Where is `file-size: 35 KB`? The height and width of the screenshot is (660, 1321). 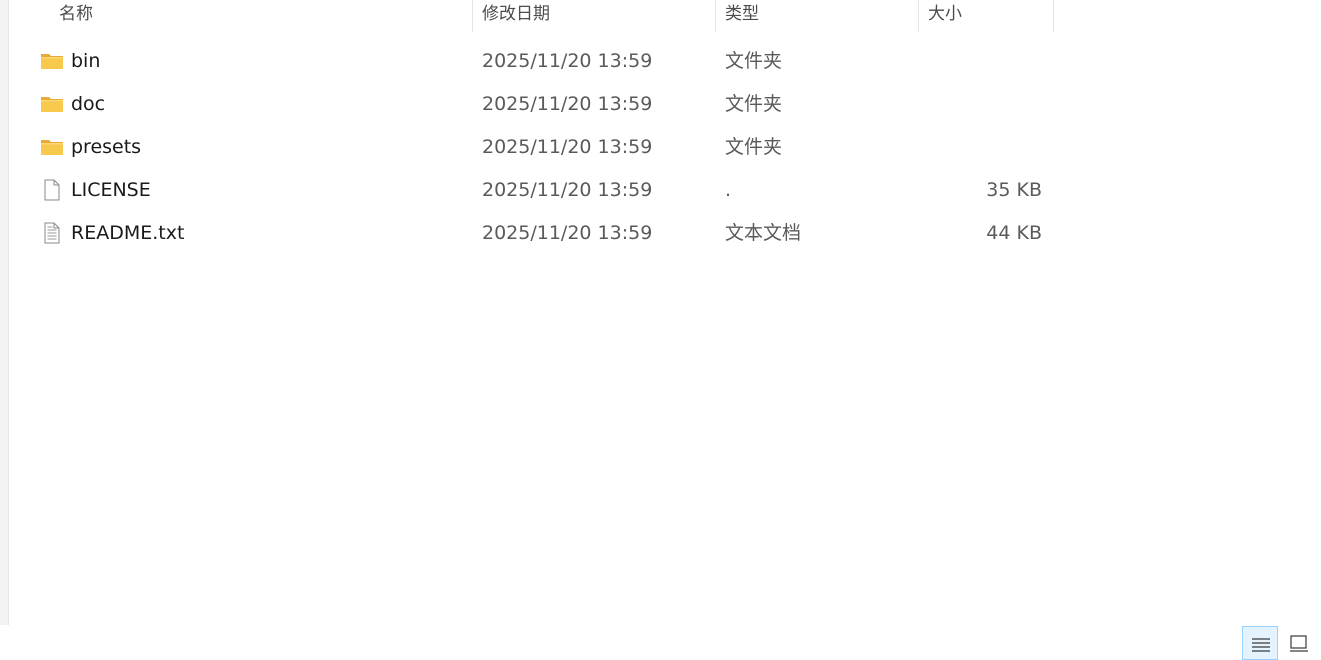 file-size: 35 KB is located at coordinates (1014, 190).